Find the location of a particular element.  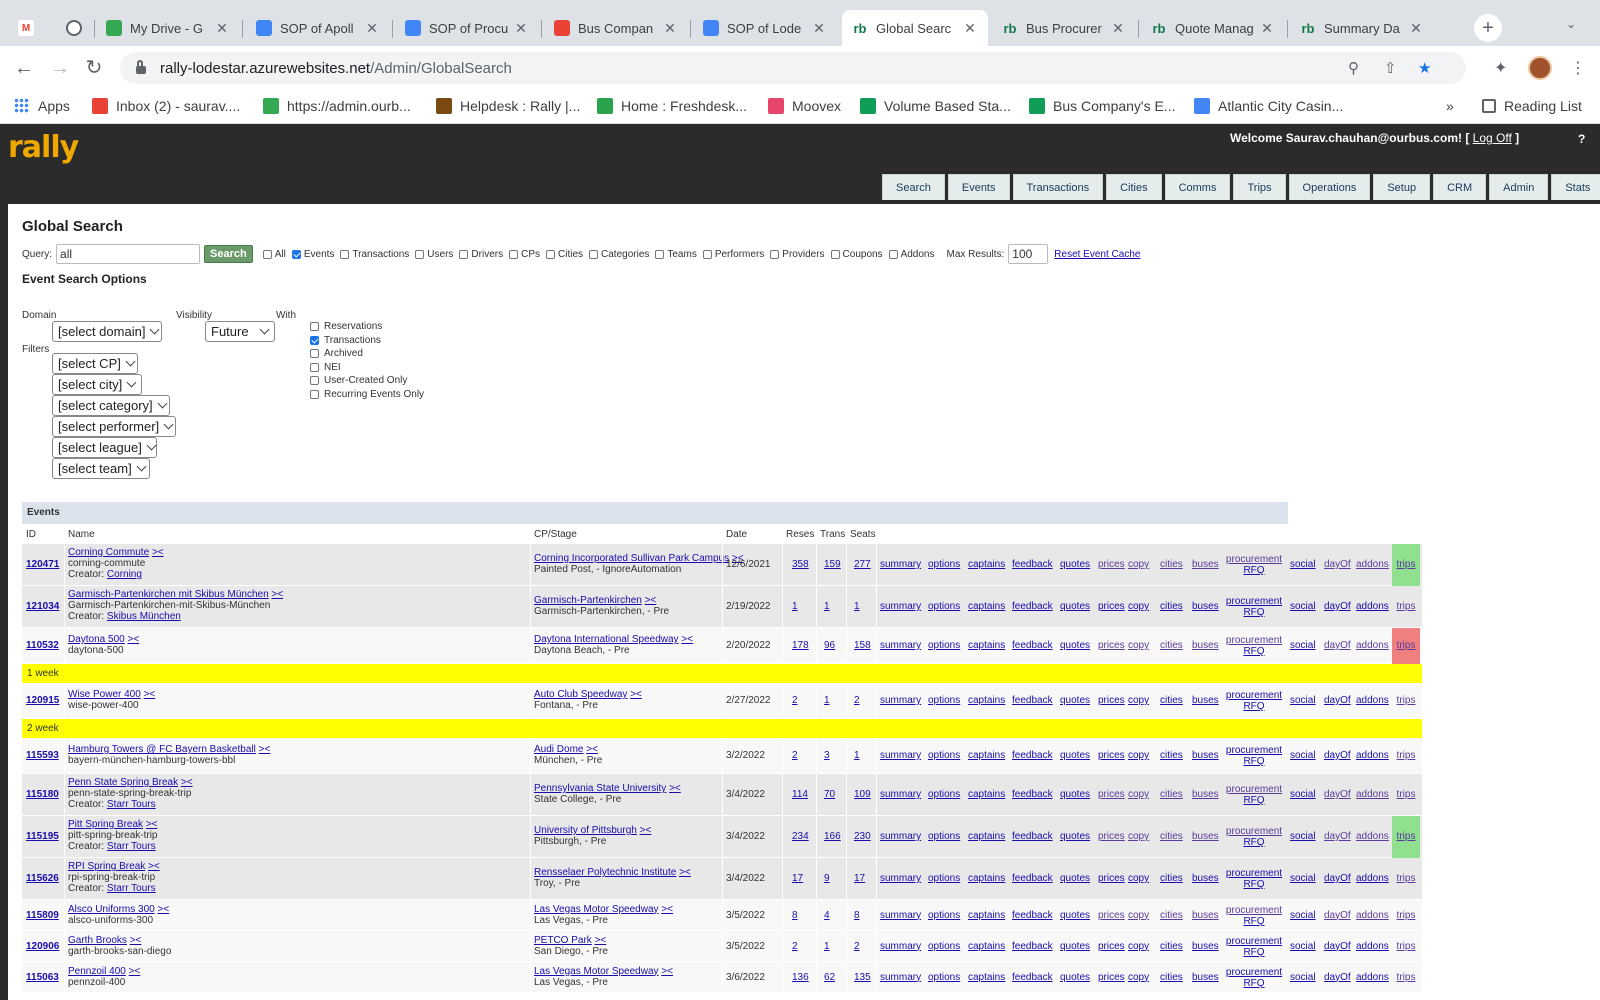

cp-link: Auto Club Speedway is located at coordinates (580, 694).